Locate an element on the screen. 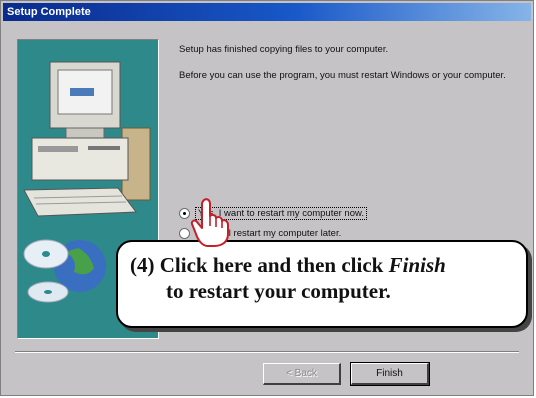 The height and width of the screenshot is (398, 536). window-title: Setup Complete is located at coordinates (267, 12).